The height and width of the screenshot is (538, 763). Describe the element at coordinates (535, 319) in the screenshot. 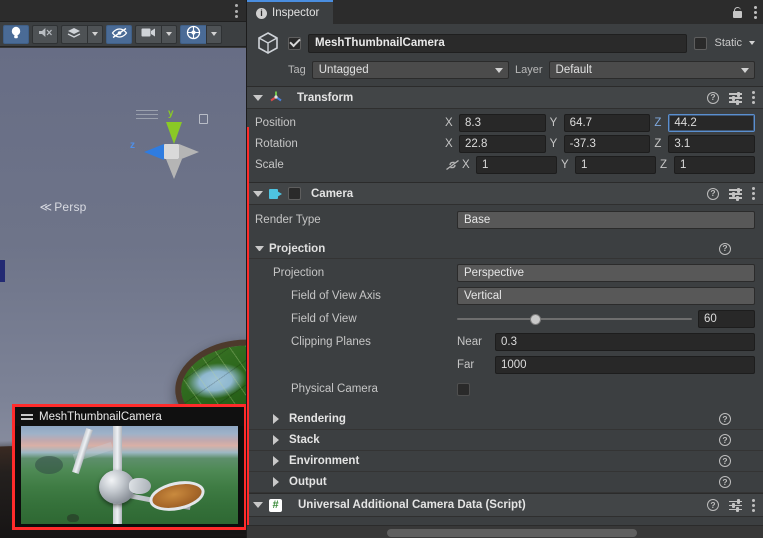

I see `fov-slider-knob` at that location.